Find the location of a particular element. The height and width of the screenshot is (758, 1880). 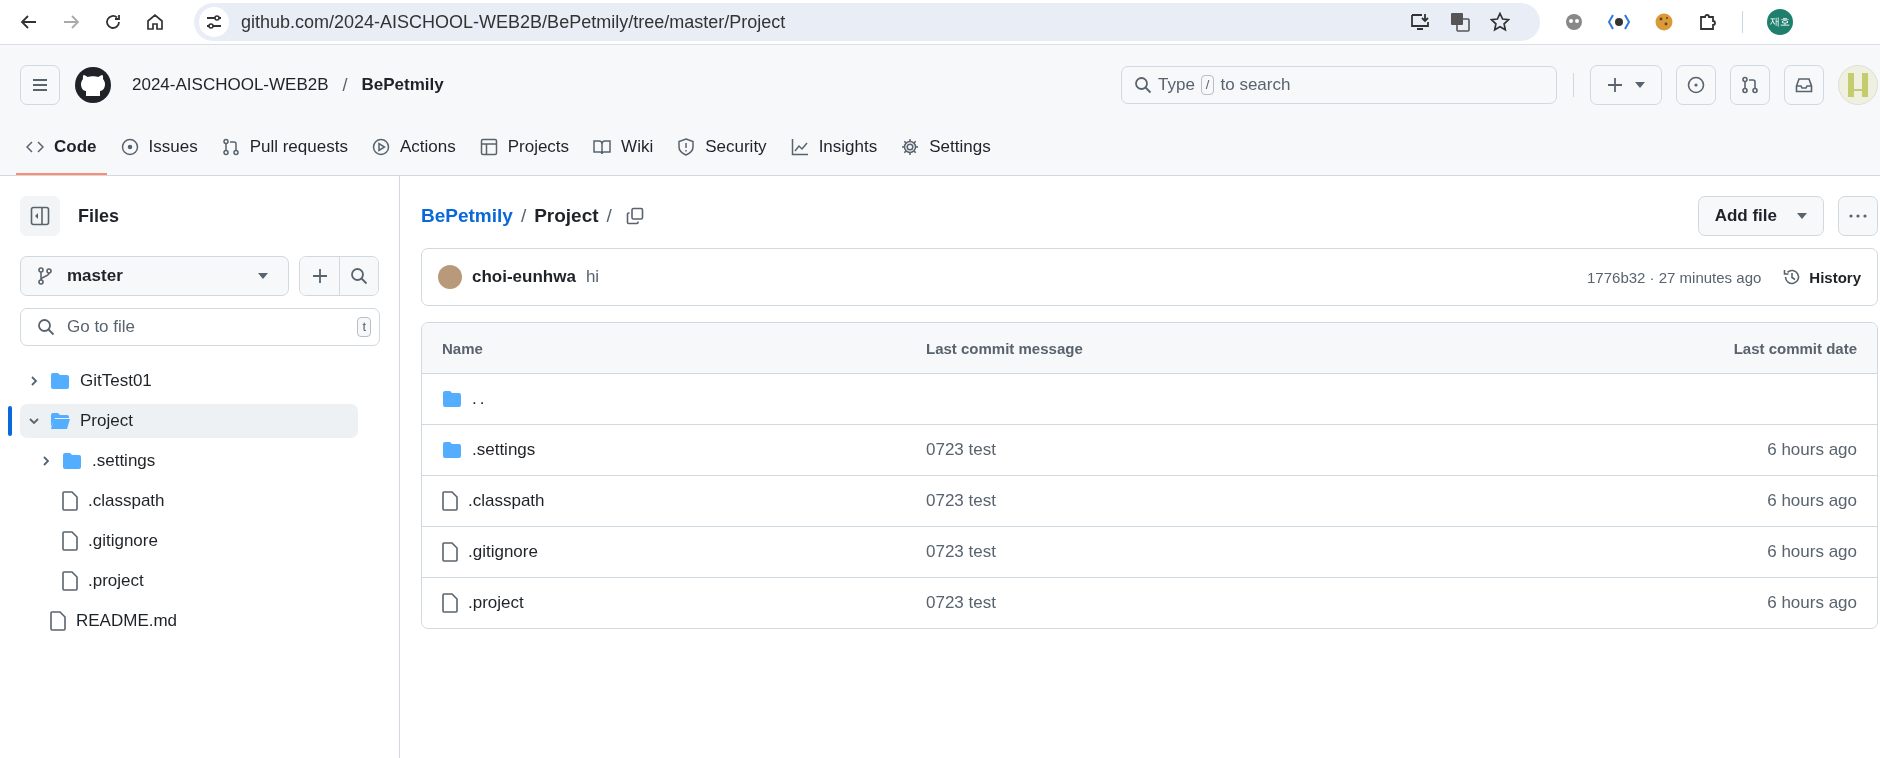

search-button is located at coordinates (358, 276).